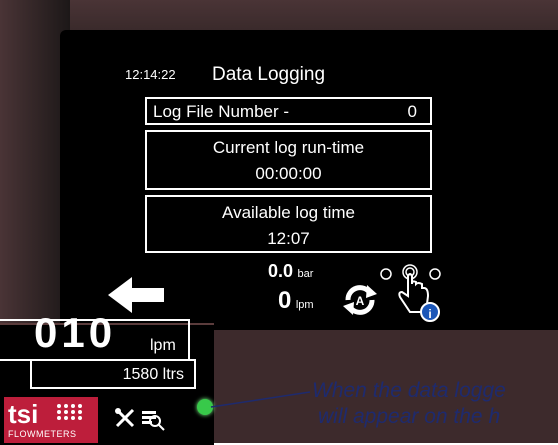 The image size is (558, 445). I want to click on caption: When the data logge will appear on the h, so click(435, 404).